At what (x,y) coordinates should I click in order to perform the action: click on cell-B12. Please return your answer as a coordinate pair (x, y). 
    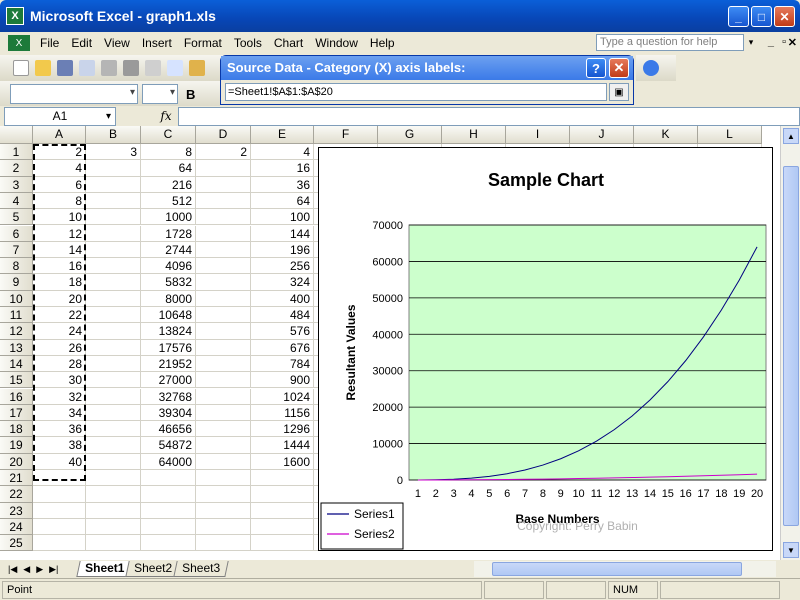
    Looking at the image, I should click on (113, 331).